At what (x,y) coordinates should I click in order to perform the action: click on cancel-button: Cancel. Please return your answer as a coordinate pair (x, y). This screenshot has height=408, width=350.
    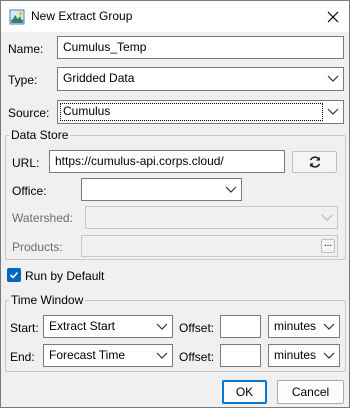
    Looking at the image, I should click on (310, 392).